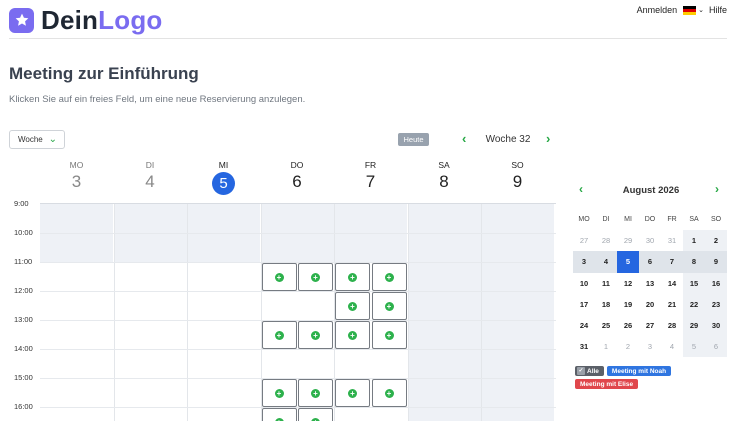 The height and width of the screenshot is (421, 736). What do you see at coordinates (672, 262) in the screenshot?
I see `mini-calendar-day: 7` at bounding box center [672, 262].